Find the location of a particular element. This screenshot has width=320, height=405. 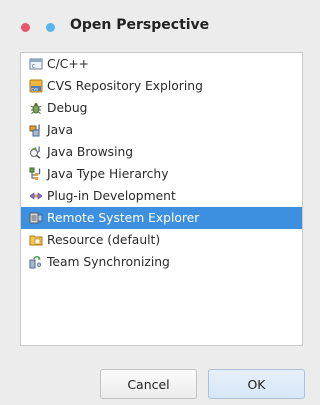

java-browsing-icon: J is located at coordinates (36, 152).